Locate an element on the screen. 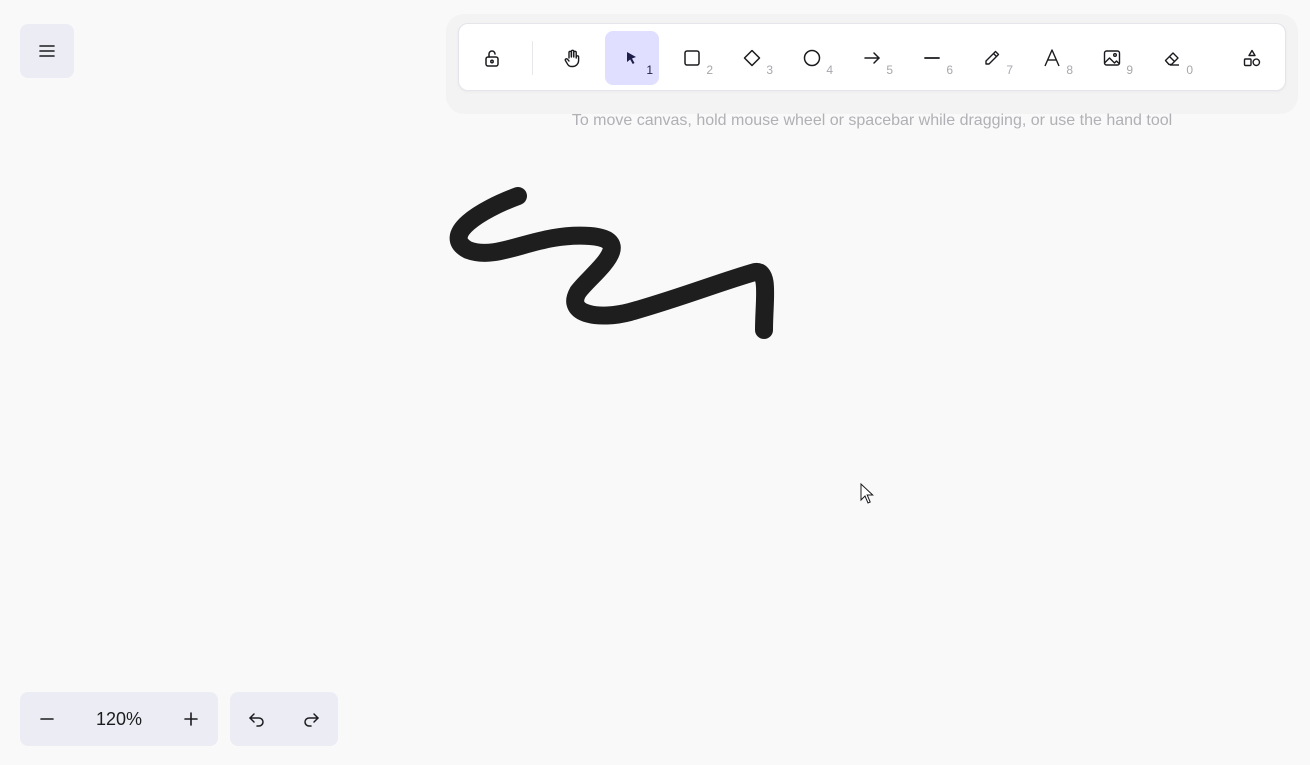 The image size is (1310, 765). zoom-in-button is located at coordinates (191, 719).